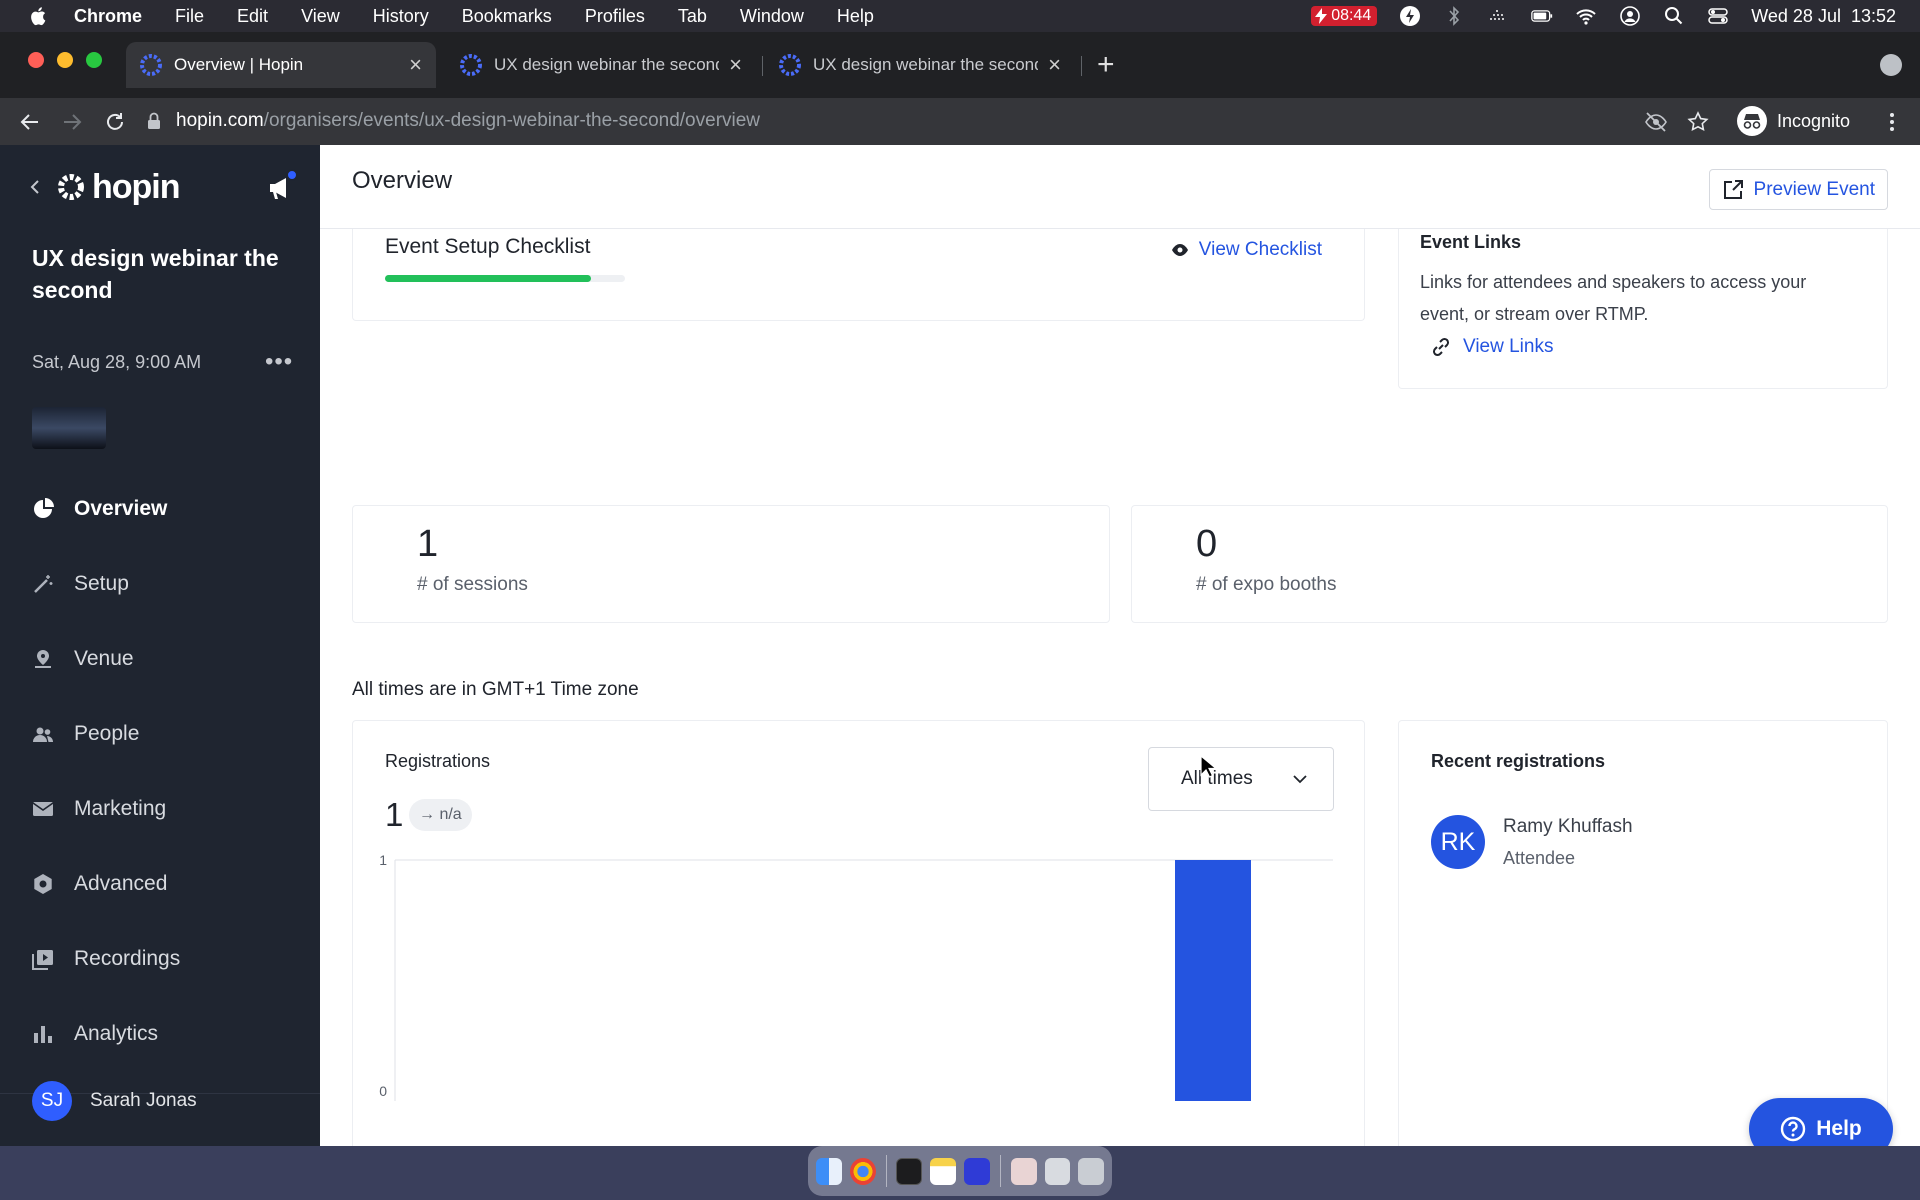 The height and width of the screenshot is (1200, 1920). Describe the element at coordinates (1023, 1171) in the screenshot. I see `downloads-folder-icon` at that location.